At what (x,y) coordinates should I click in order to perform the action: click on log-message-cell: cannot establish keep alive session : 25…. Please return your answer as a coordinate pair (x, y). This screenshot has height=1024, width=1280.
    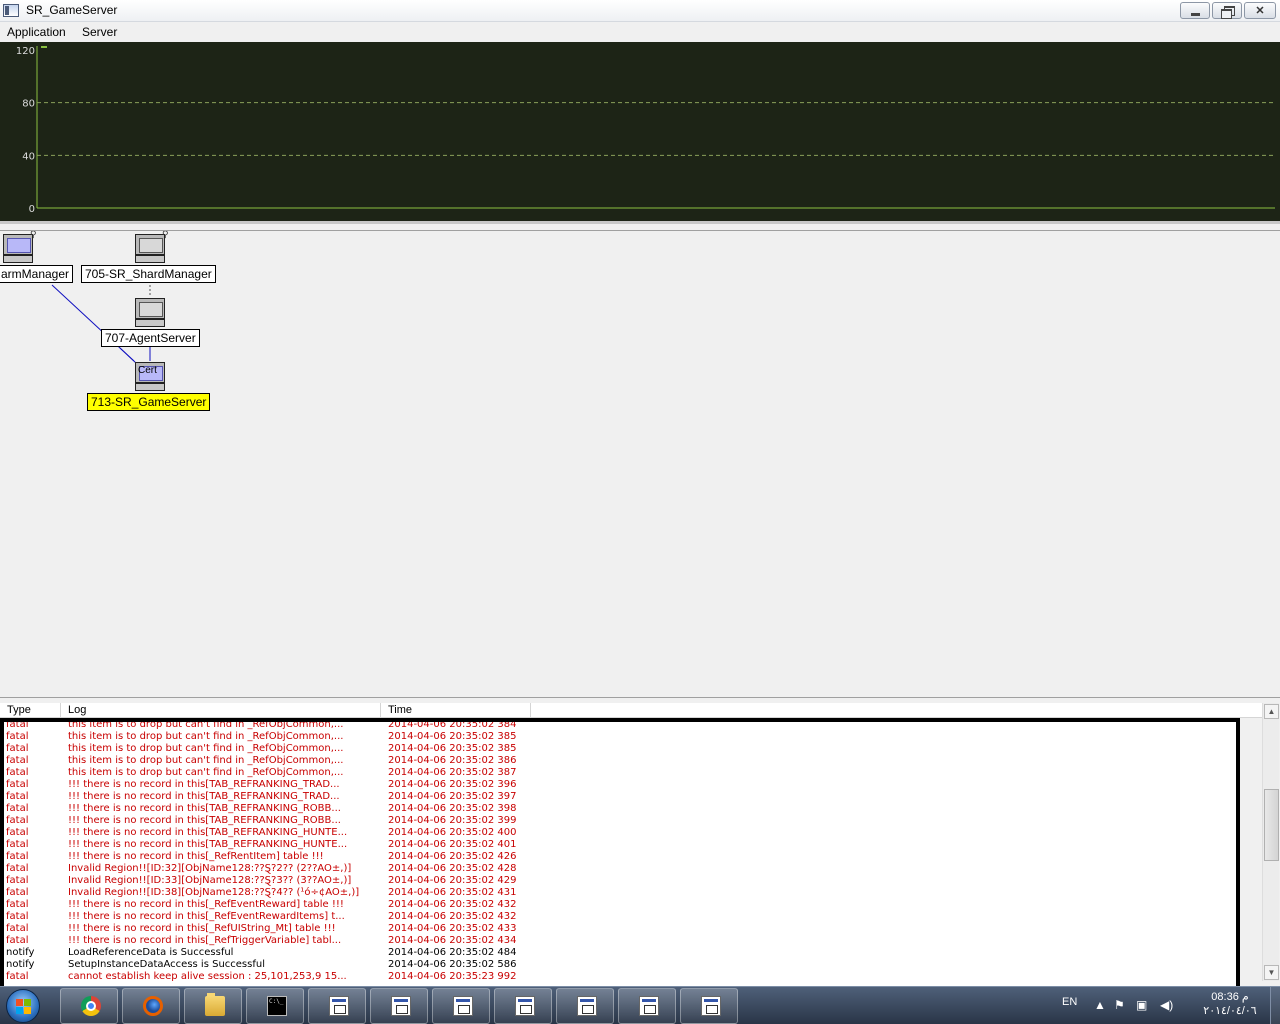
    Looking at the image, I should click on (207, 976).